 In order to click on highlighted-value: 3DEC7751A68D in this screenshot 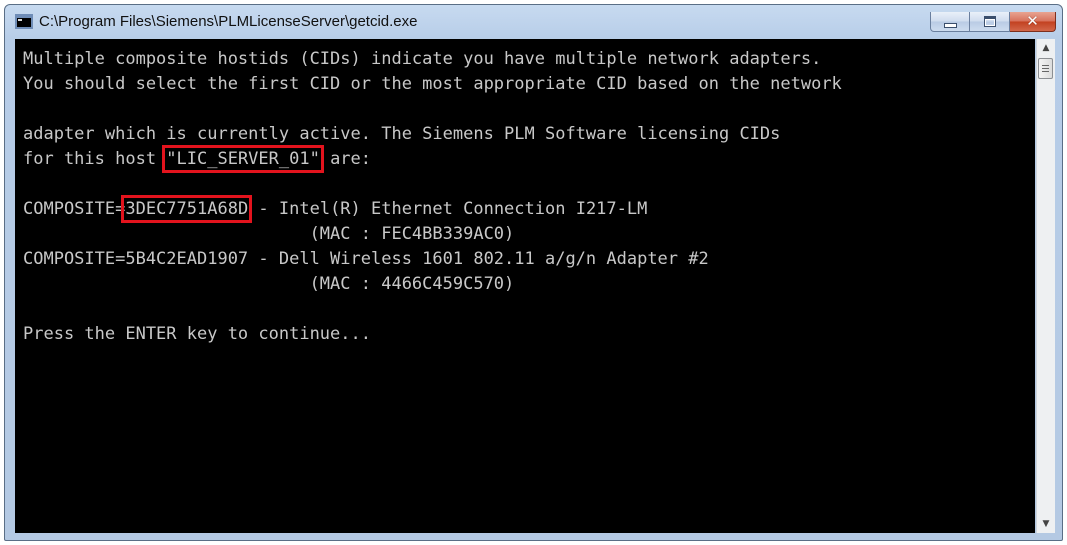, I will do `click(187, 209)`.